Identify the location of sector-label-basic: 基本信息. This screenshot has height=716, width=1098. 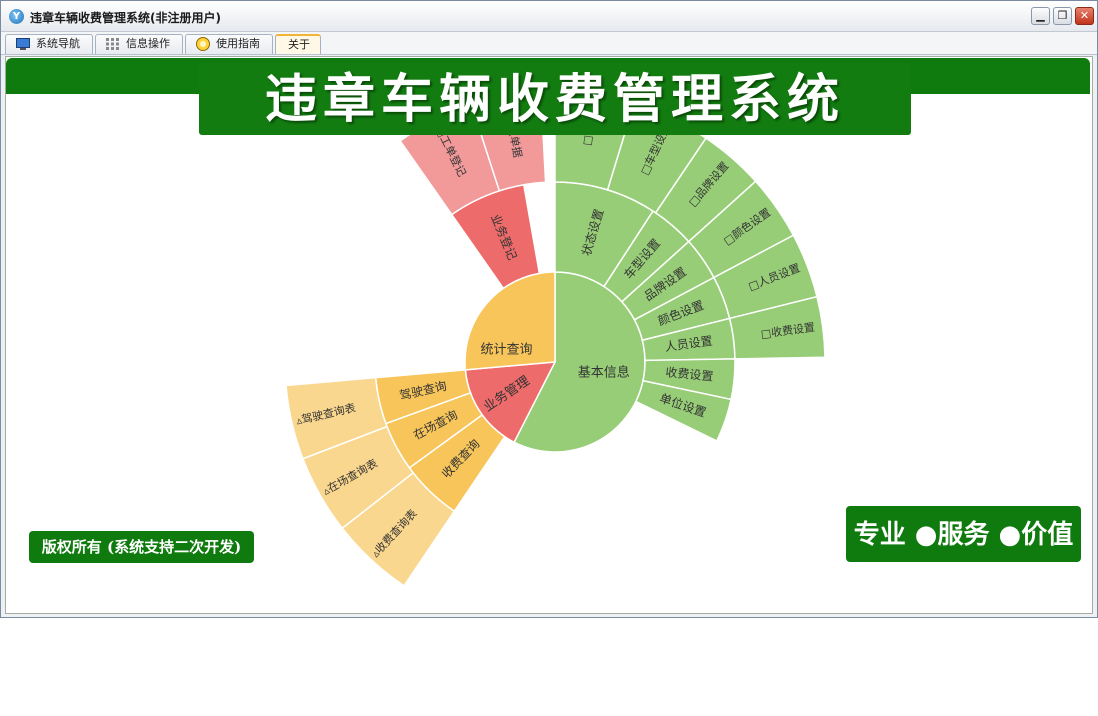
(604, 373).